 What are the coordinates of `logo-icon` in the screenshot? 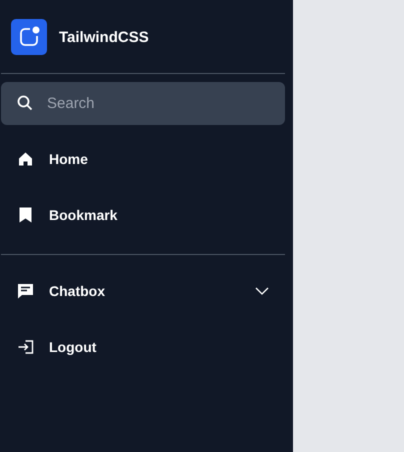 It's located at (29, 37).